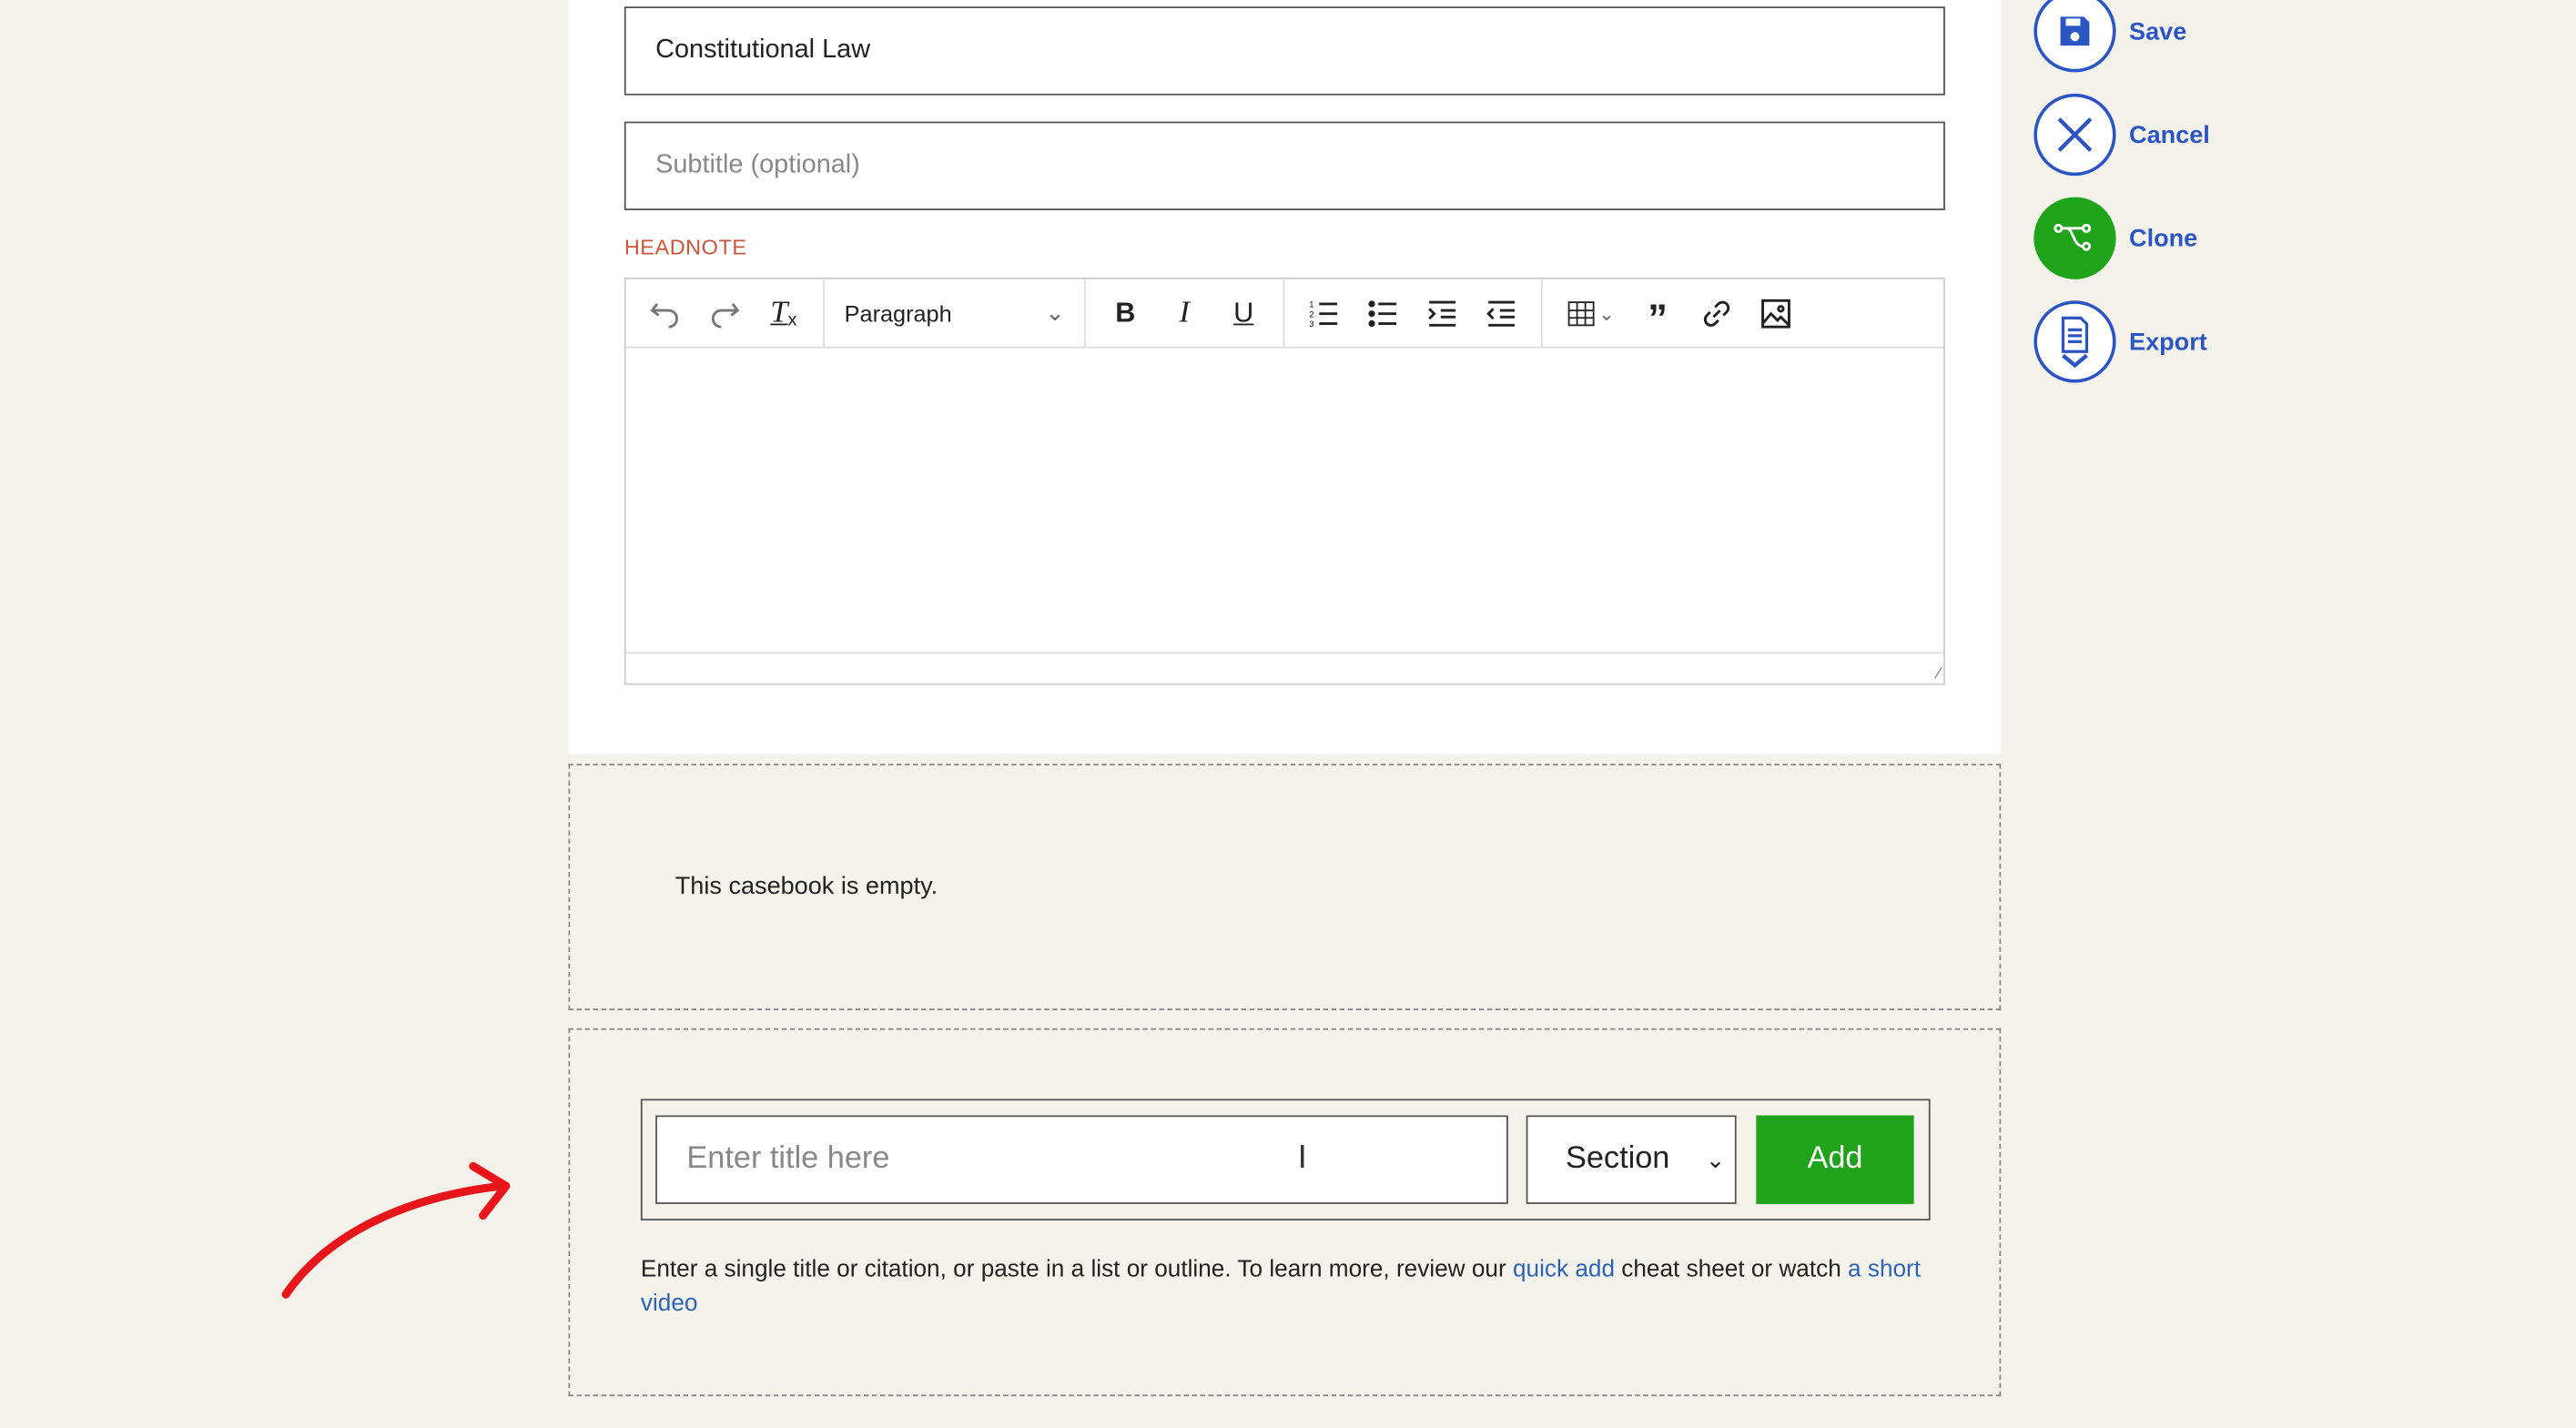  I want to click on clone-button: Clone, so click(2115, 238).